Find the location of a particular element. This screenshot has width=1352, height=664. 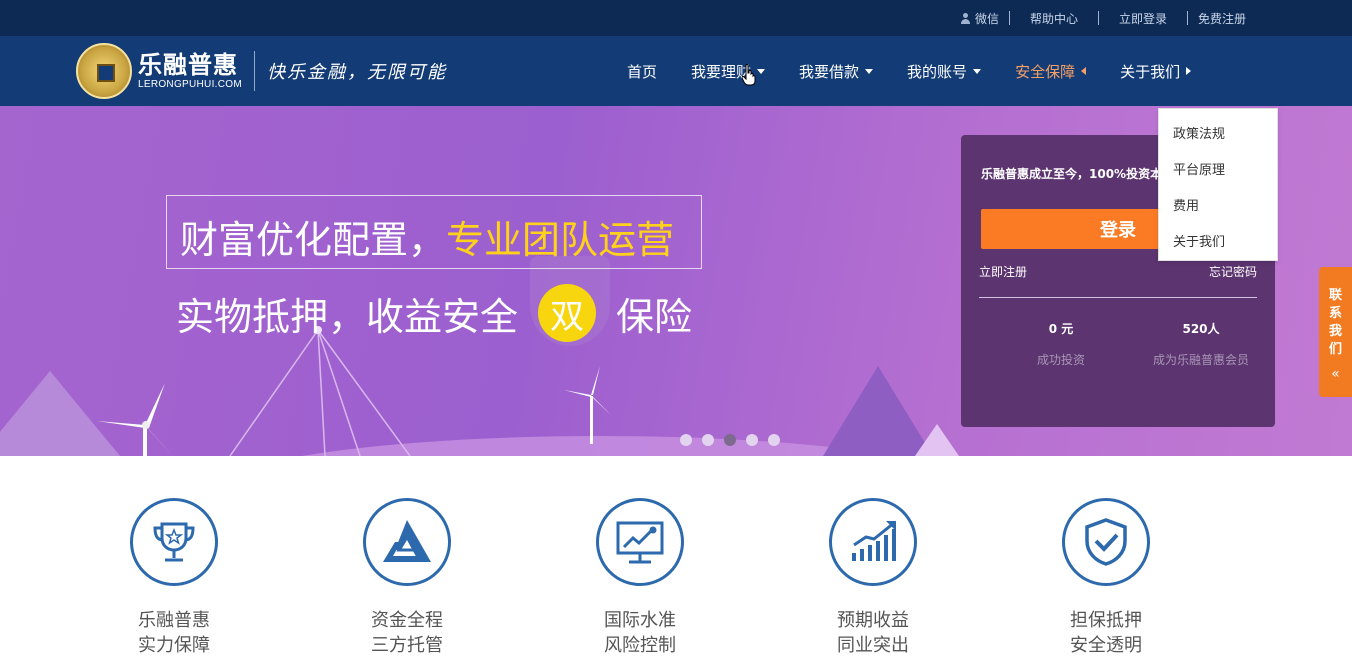

feature-returns: 预期收益 同业突出 is located at coordinates (873, 578).